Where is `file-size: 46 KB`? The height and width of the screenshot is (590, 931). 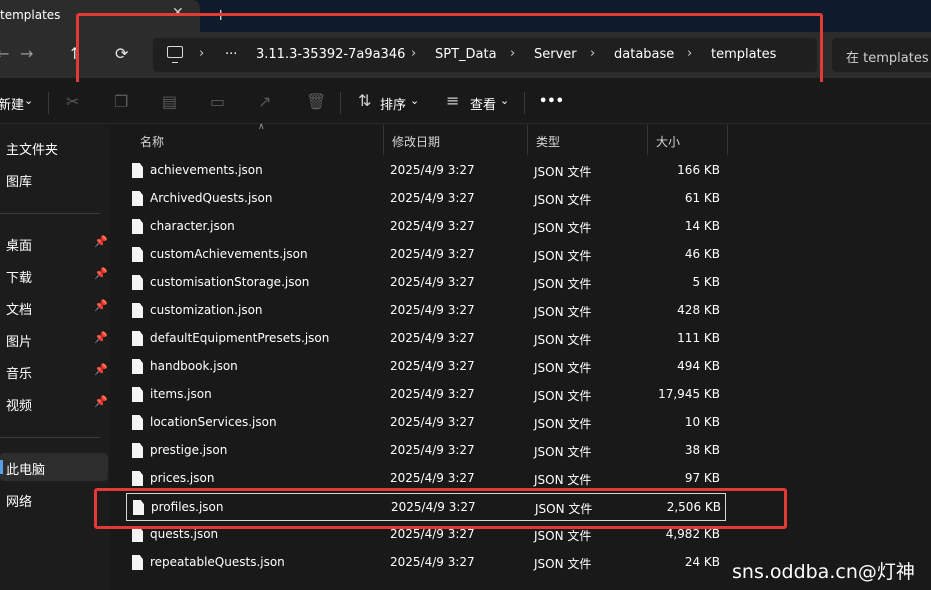
file-size: 46 KB is located at coordinates (702, 254).